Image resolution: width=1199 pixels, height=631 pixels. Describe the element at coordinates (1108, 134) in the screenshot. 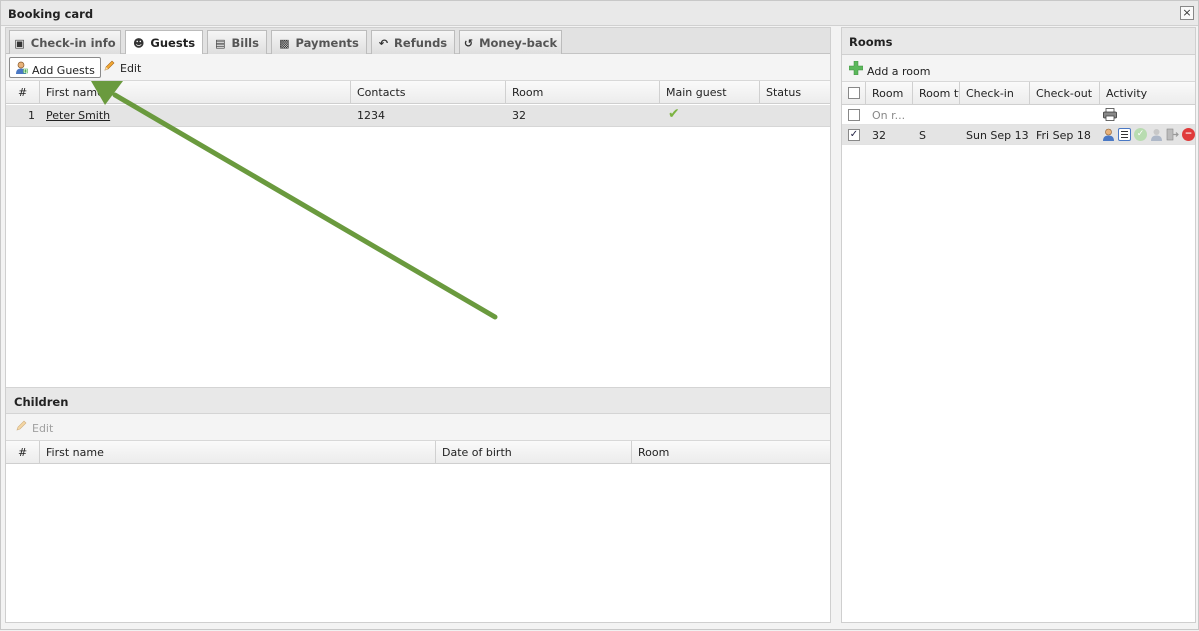

I see `guest-icon` at that location.